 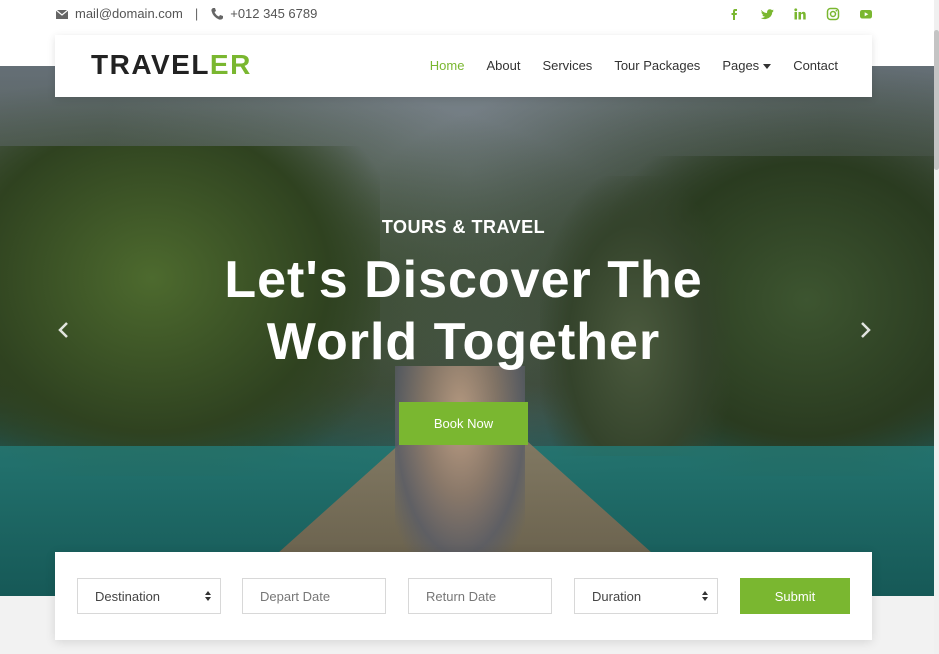 I want to click on facebook-icon, so click(x=734, y=14).